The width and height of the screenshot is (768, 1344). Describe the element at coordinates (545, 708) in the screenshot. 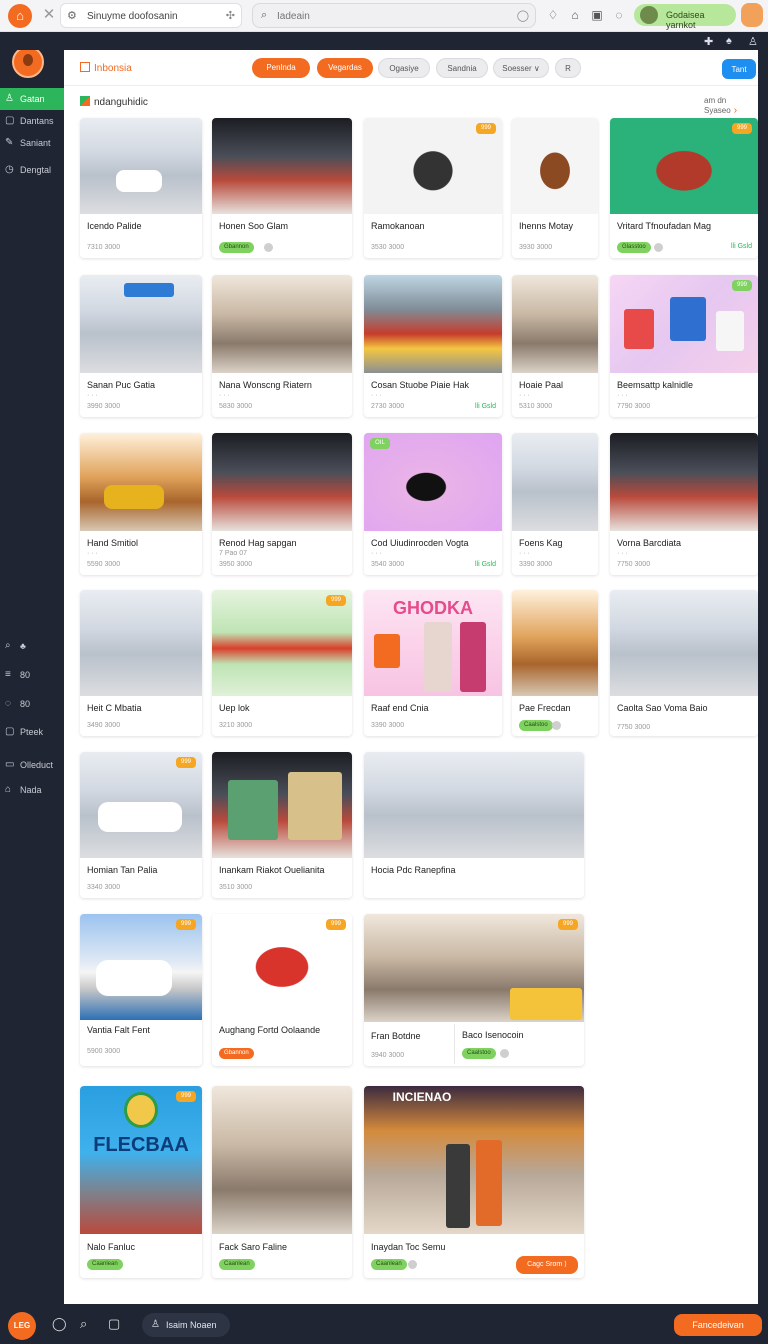

I see `card-title: Pae Frecdan` at that location.